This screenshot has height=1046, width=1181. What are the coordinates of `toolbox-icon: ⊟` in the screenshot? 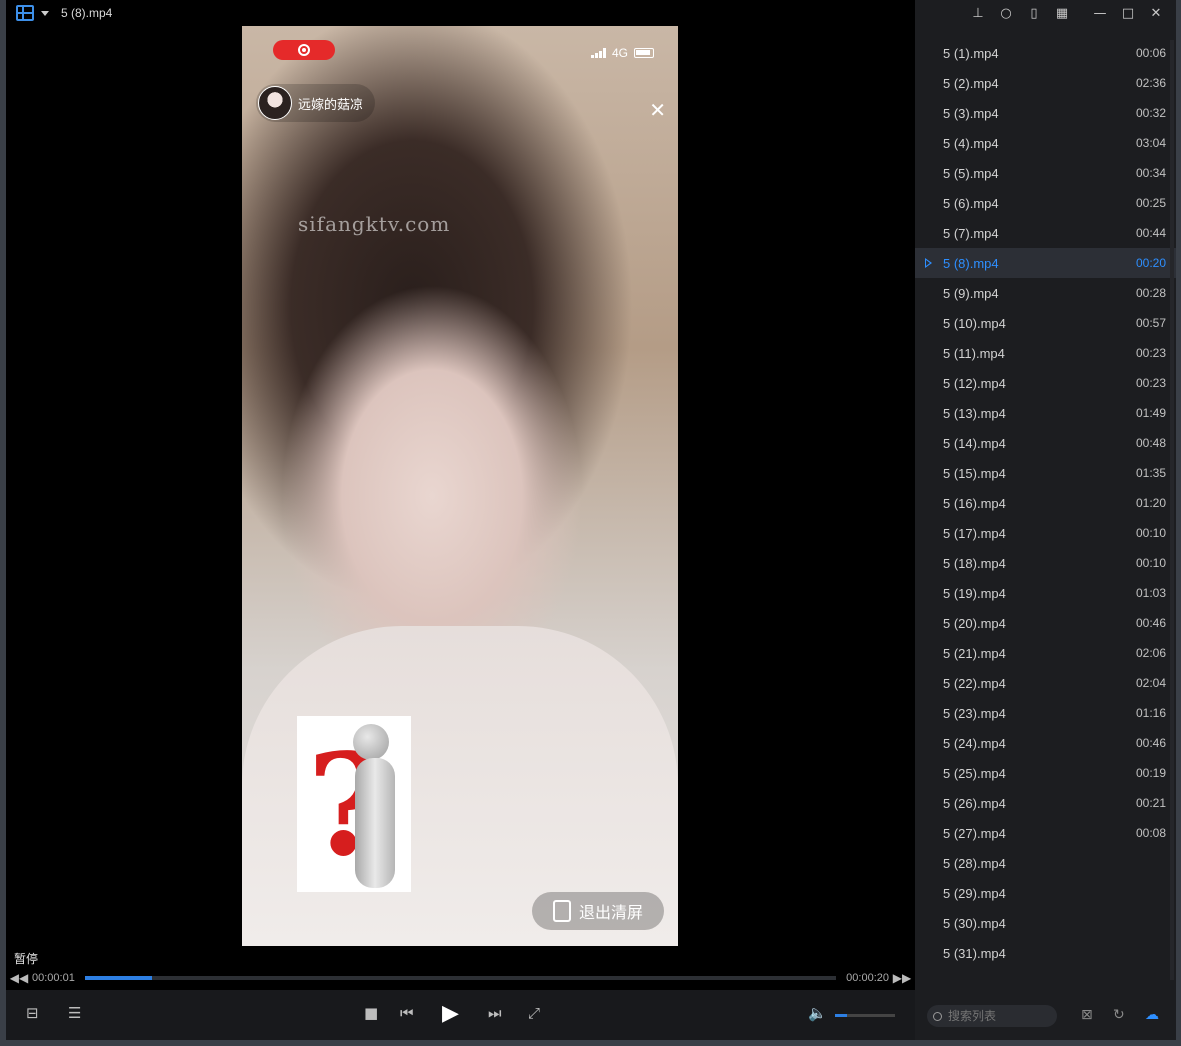 It's located at (32, 1013).